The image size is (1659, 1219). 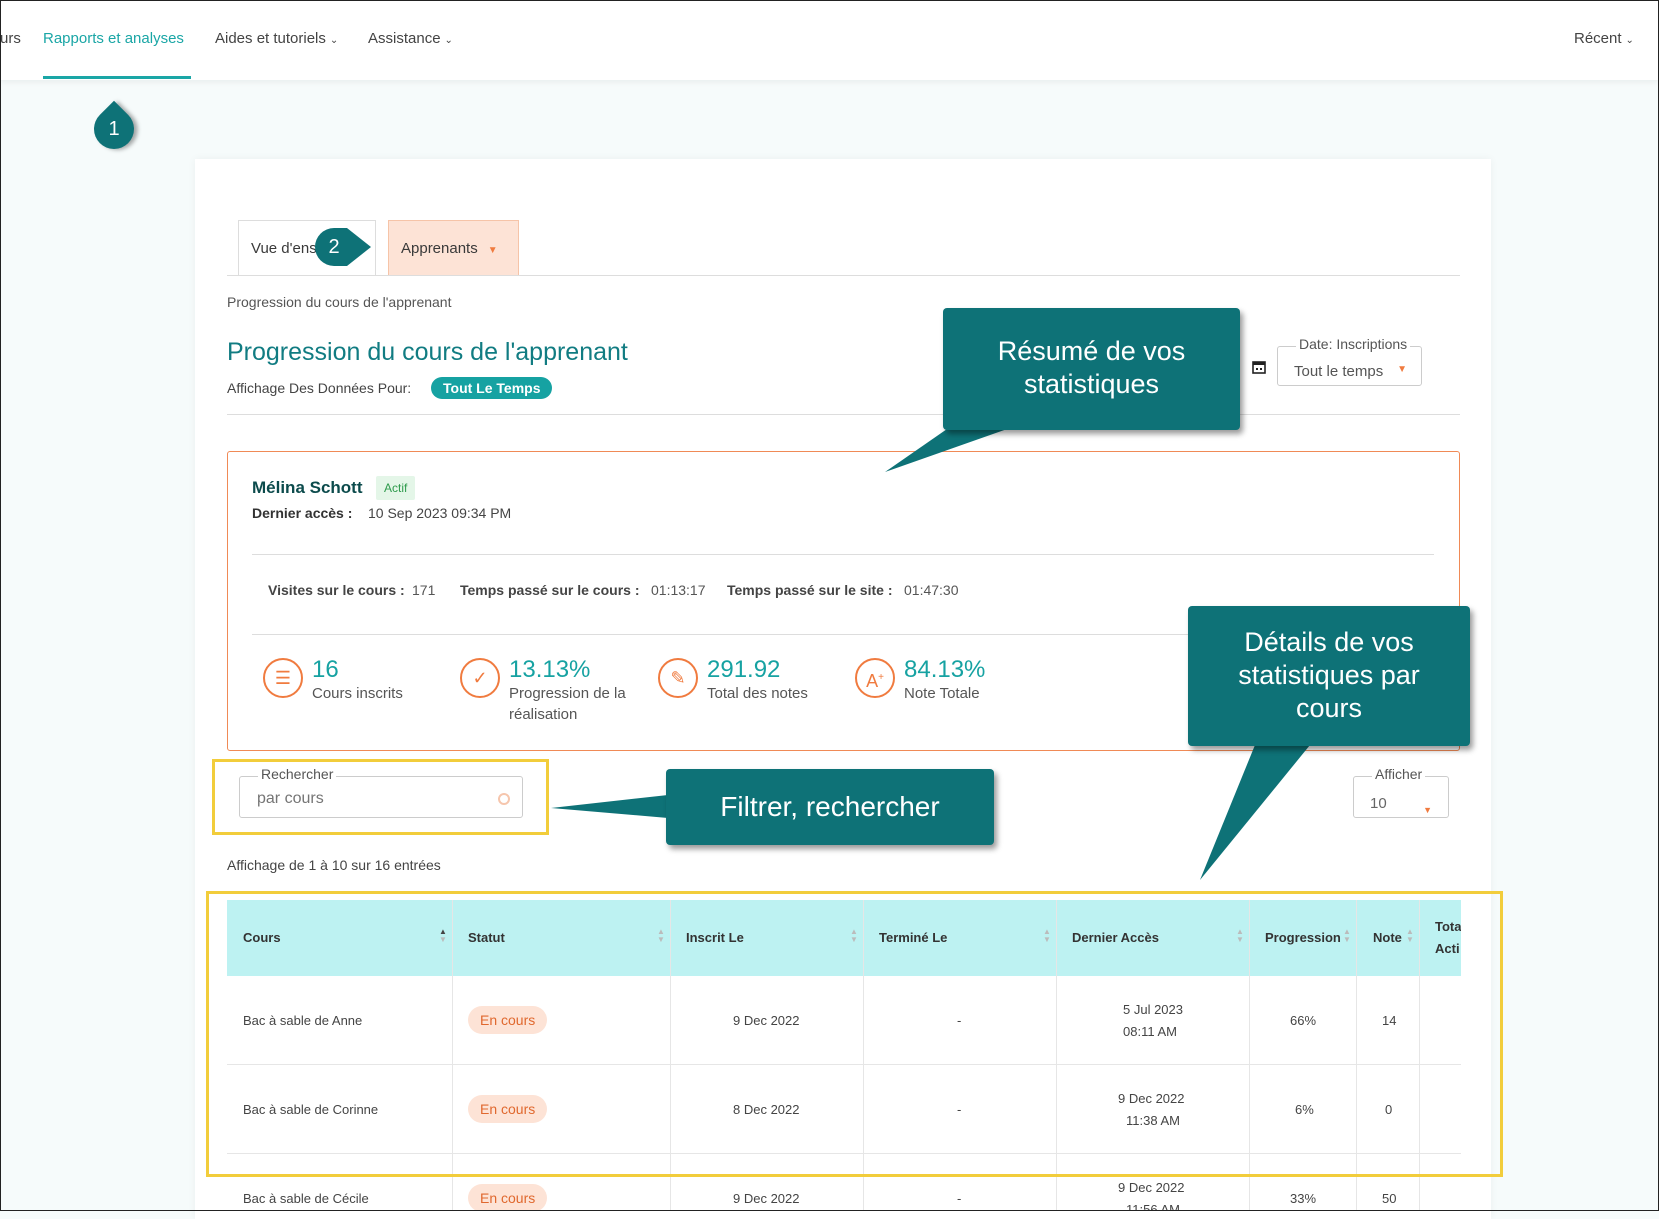 I want to click on details-callout-line1: Détails de vos, so click(x=1329, y=642).